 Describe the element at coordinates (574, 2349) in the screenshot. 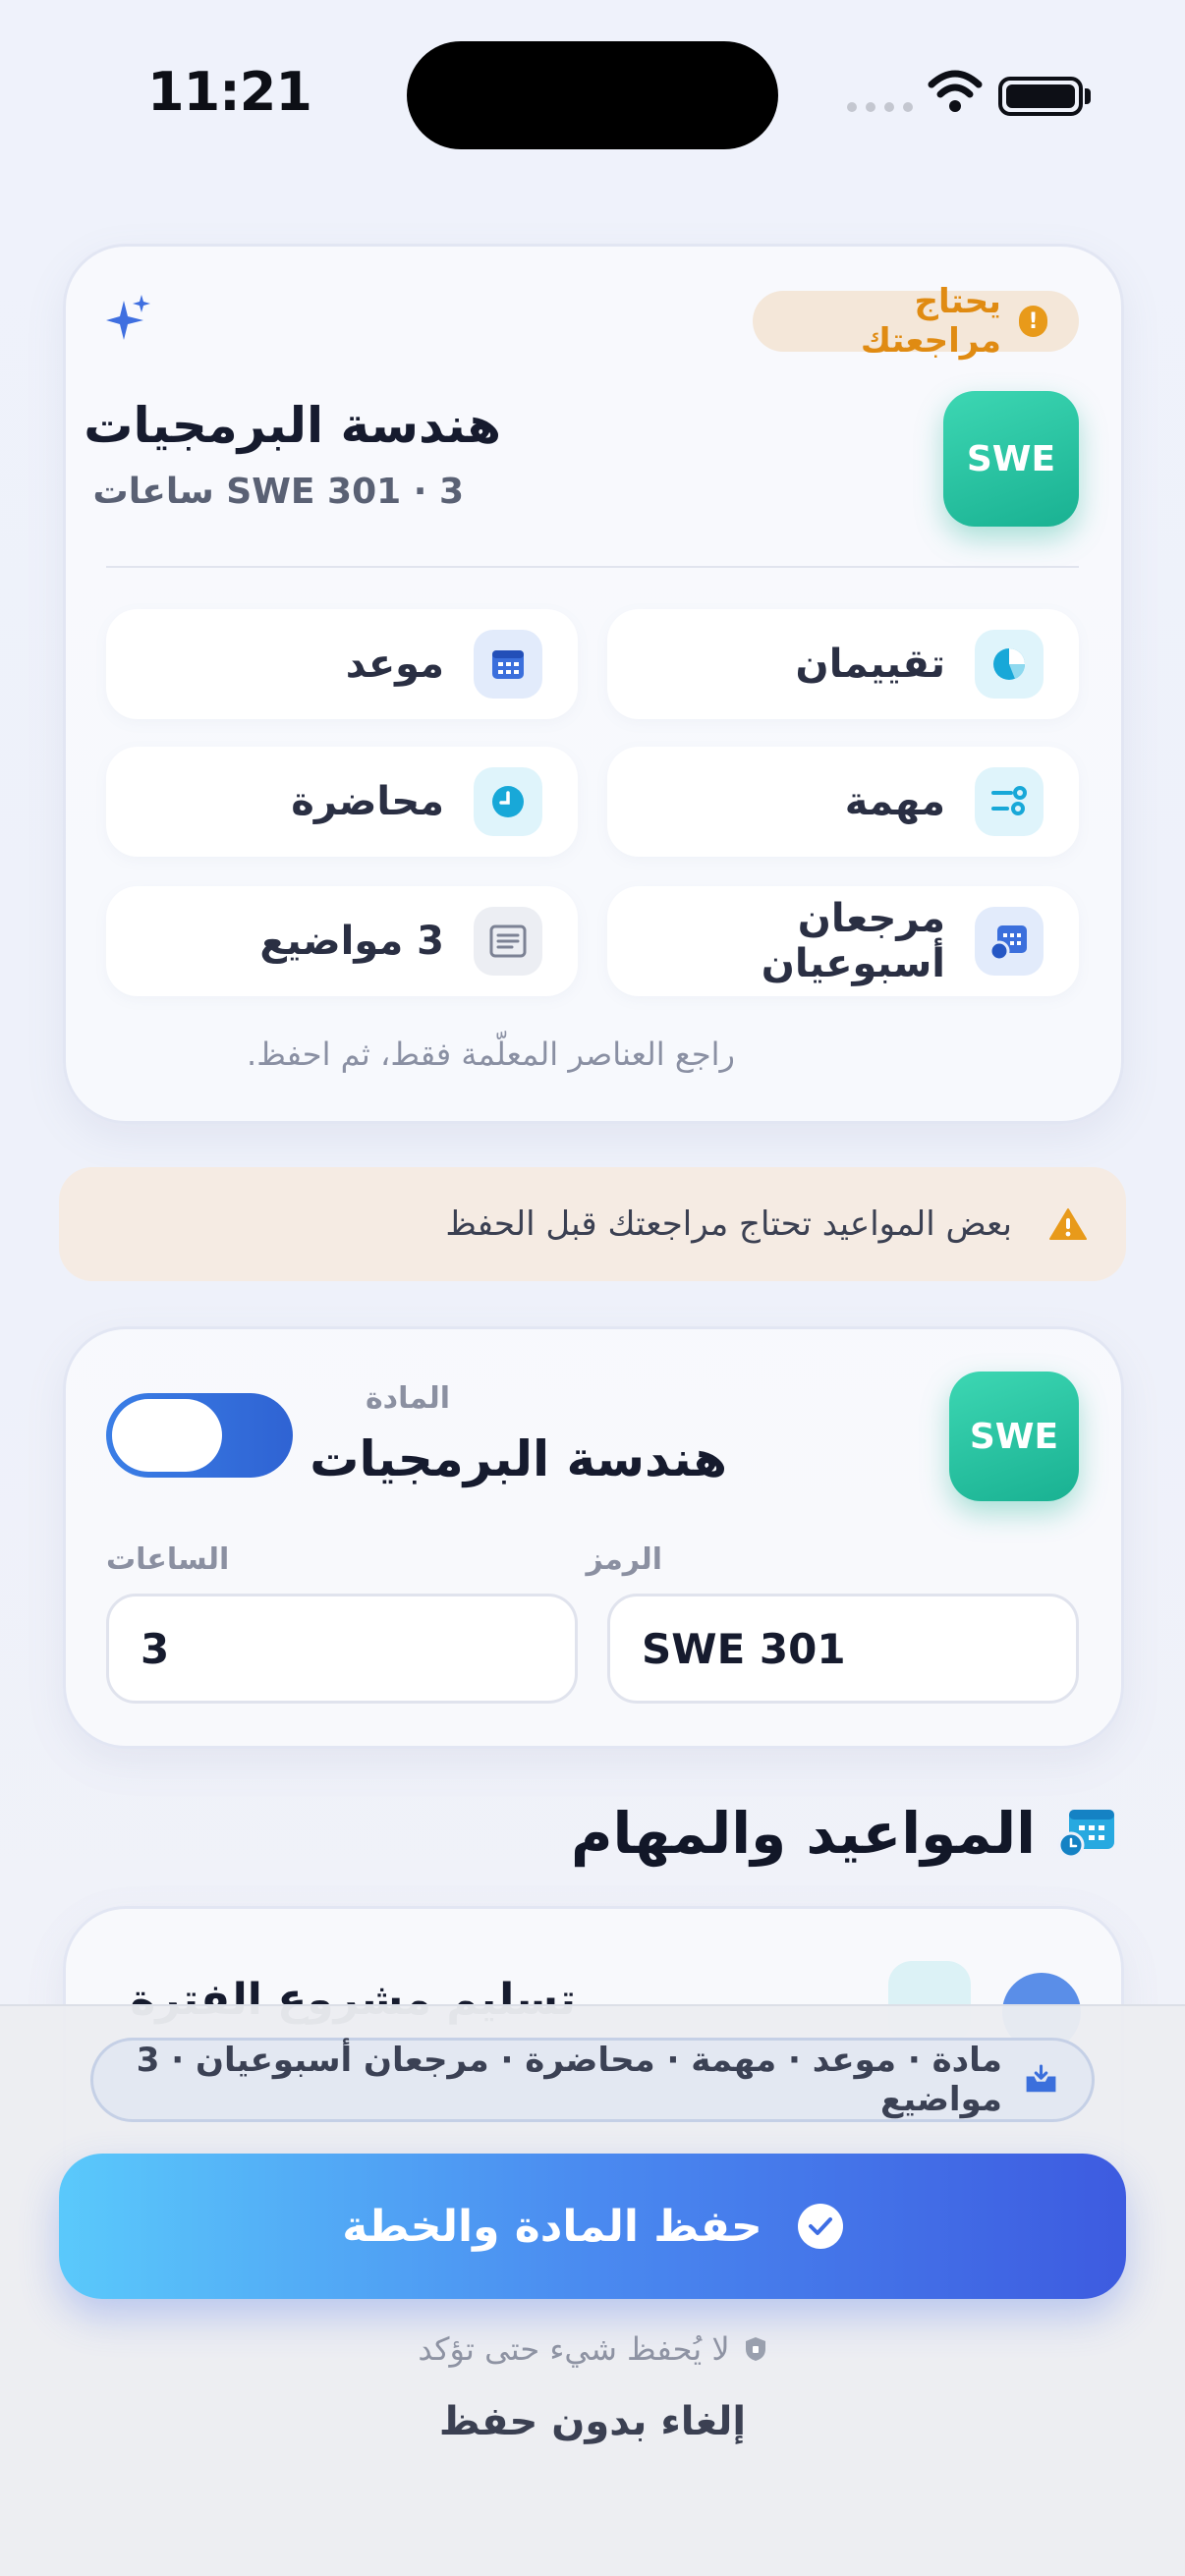

I see `no-save-text: لا يُحفظ شيء حتى تؤكد` at that location.